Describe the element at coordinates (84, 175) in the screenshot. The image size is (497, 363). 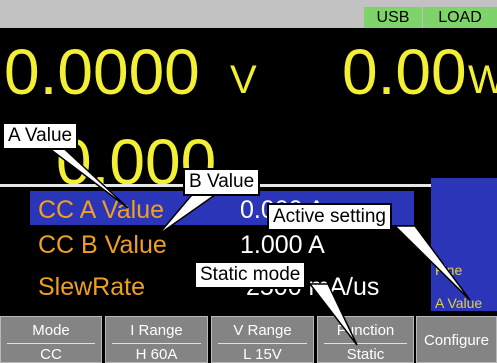
I see `a-value-pointer` at that location.